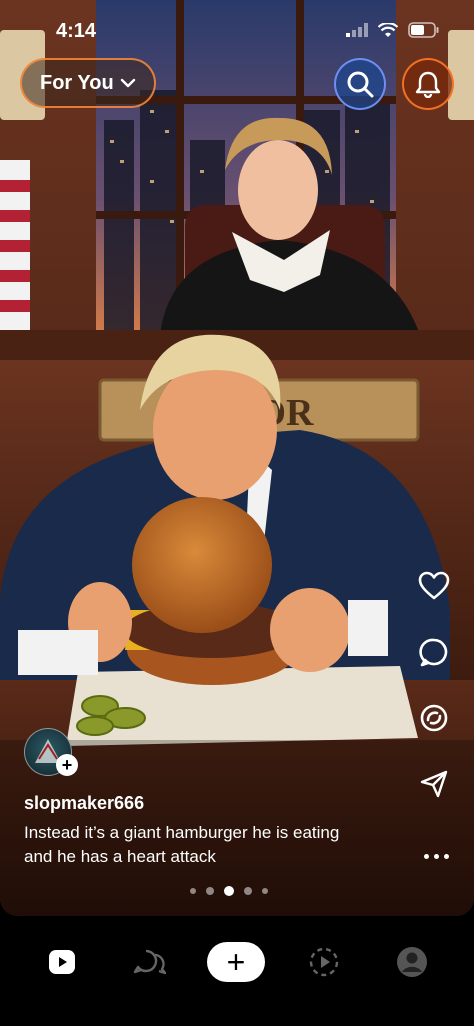 This screenshot has width=474, height=1026. Describe the element at coordinates (388, 29) in the screenshot. I see `wifi-icon` at that location.